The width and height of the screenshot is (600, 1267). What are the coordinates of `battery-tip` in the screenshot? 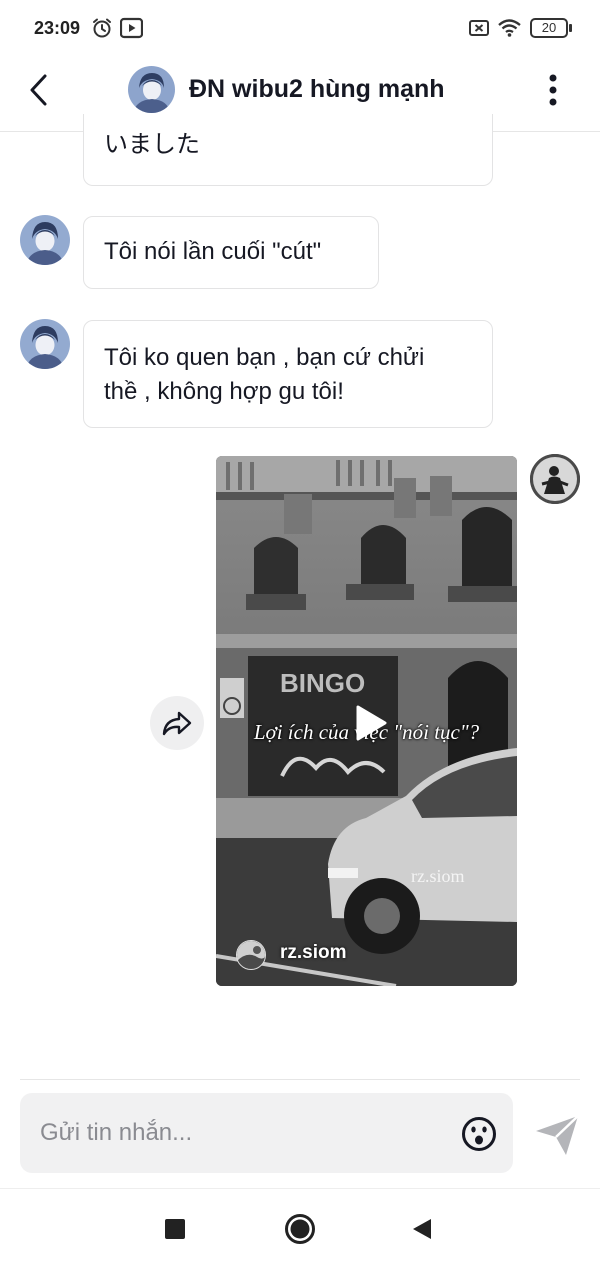 It's located at (570, 28).